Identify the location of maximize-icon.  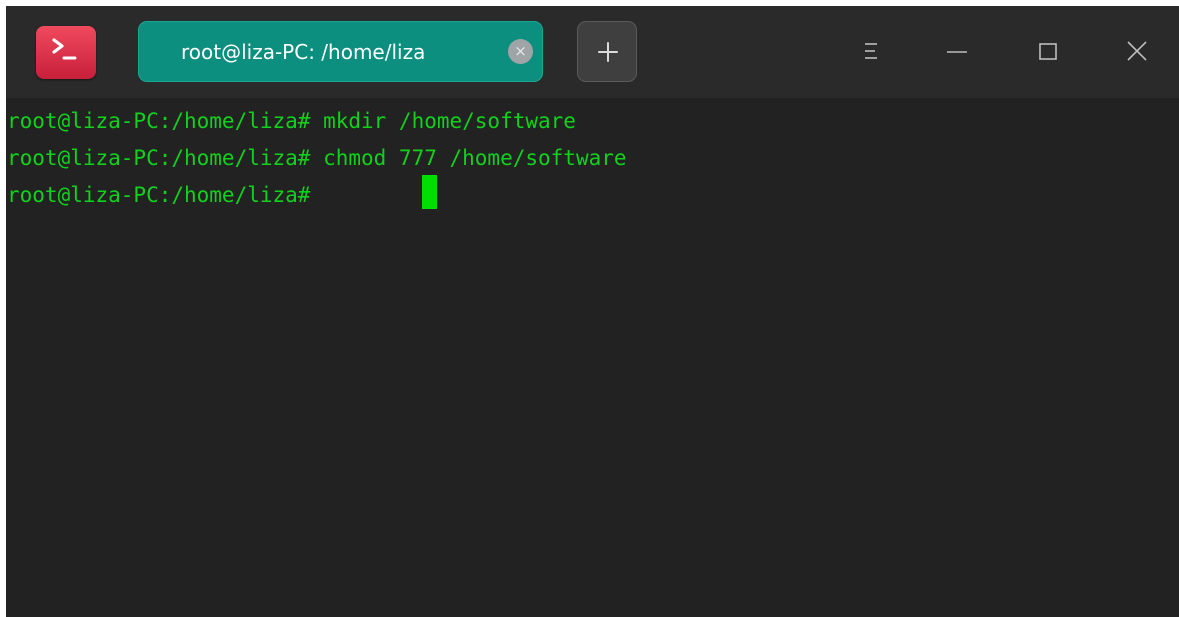
(1048, 51).